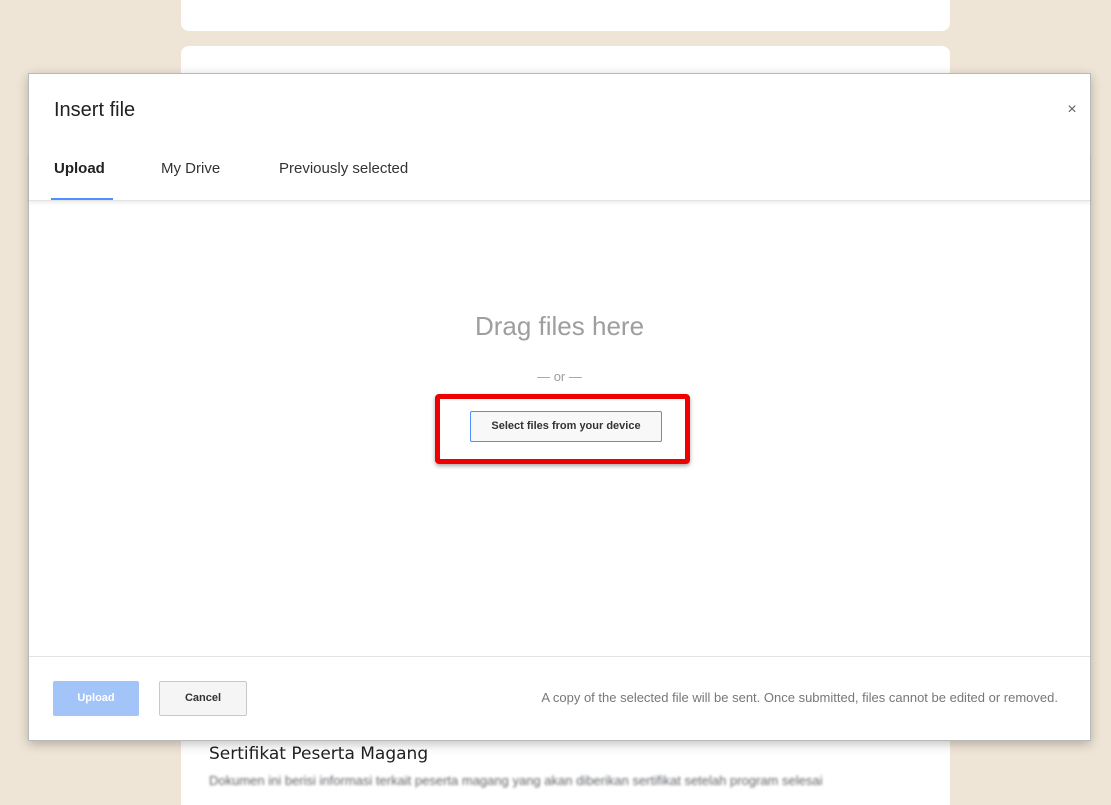 This screenshot has width=1111, height=805. What do you see at coordinates (203, 698) in the screenshot?
I see `cancel-button: Cancel` at bounding box center [203, 698].